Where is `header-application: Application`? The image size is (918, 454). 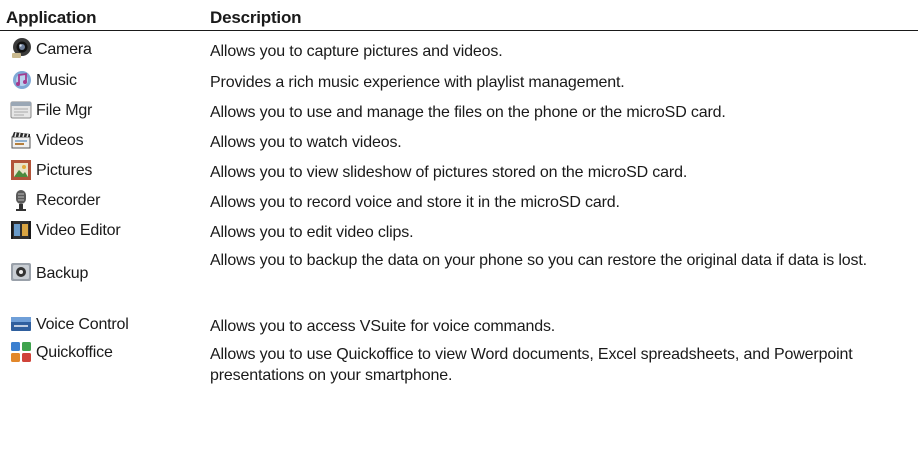
header-application: Application is located at coordinates (51, 17).